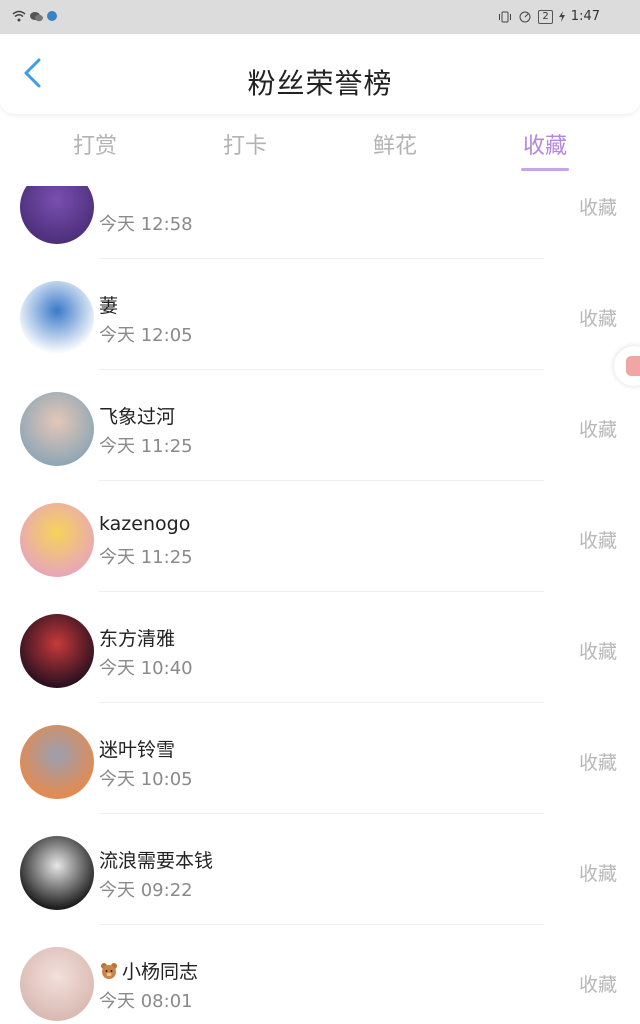 This screenshot has height=1024, width=640. I want to click on user-name-text: 飞象过河, so click(137, 417).